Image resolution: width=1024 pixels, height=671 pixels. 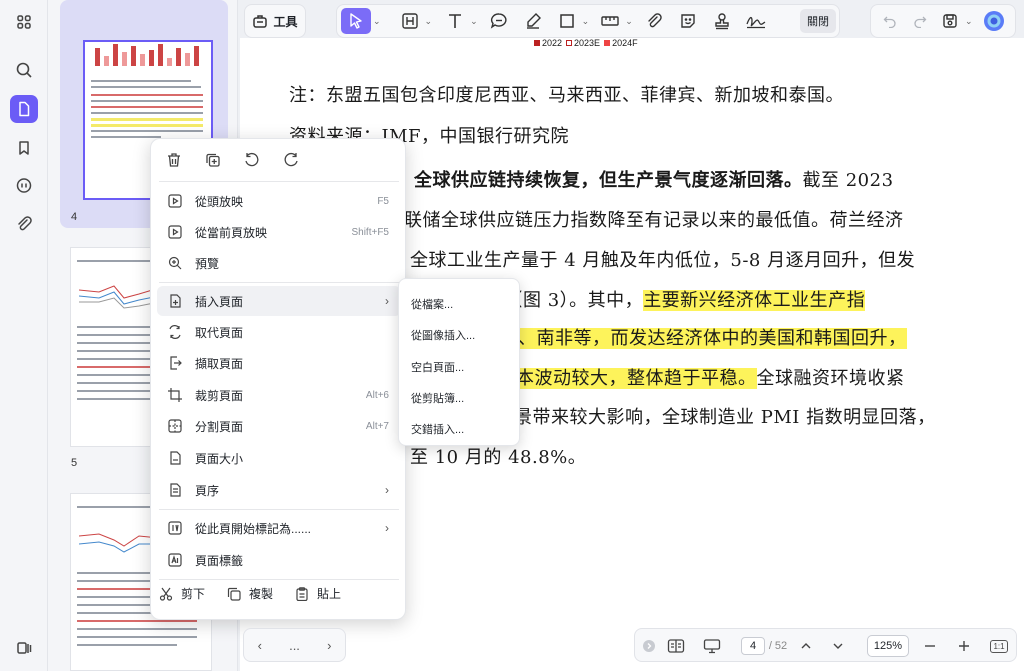 I want to click on legend-item: 2023E, so click(x=583, y=43).